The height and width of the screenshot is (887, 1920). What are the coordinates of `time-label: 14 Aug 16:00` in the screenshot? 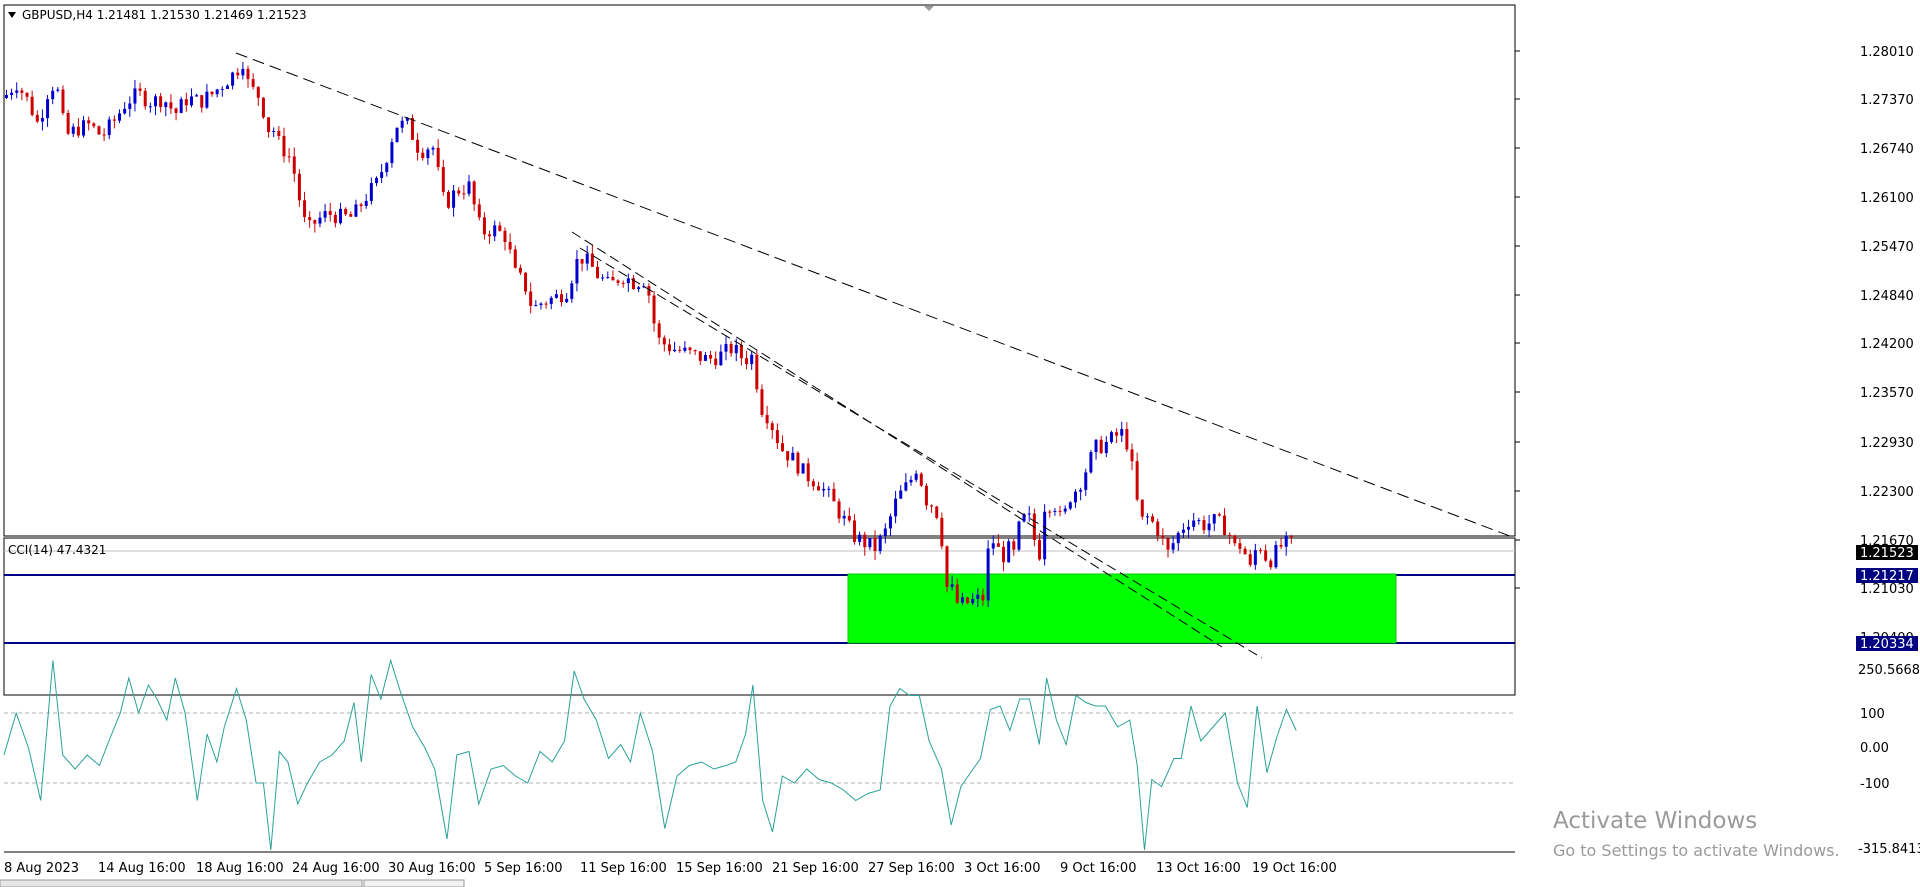 It's located at (142, 868).